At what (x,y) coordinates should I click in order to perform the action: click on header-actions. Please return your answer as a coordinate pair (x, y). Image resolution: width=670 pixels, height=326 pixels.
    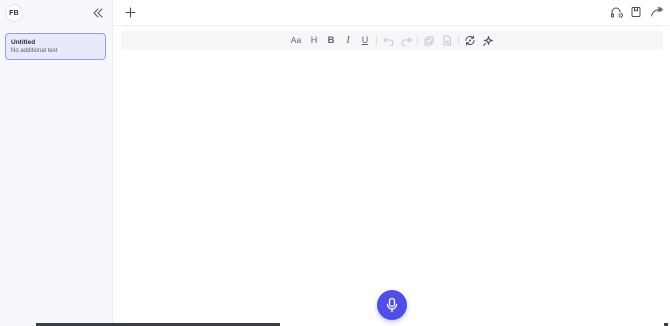
    Looking at the image, I should click on (636, 12).